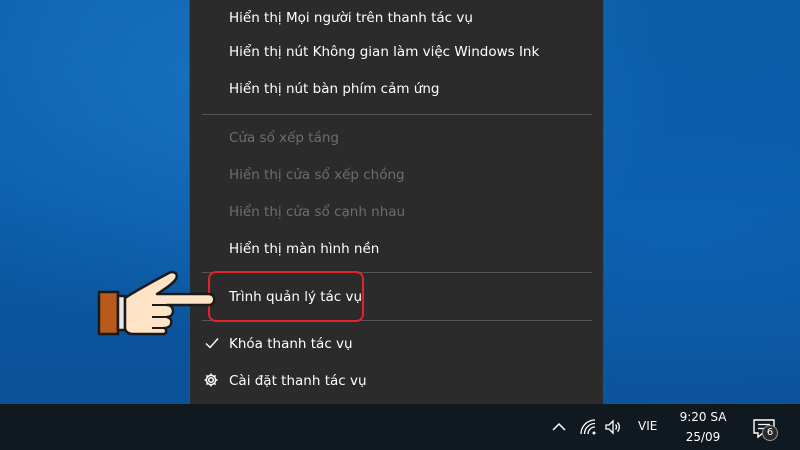  I want to click on gear-icon, so click(211, 380).